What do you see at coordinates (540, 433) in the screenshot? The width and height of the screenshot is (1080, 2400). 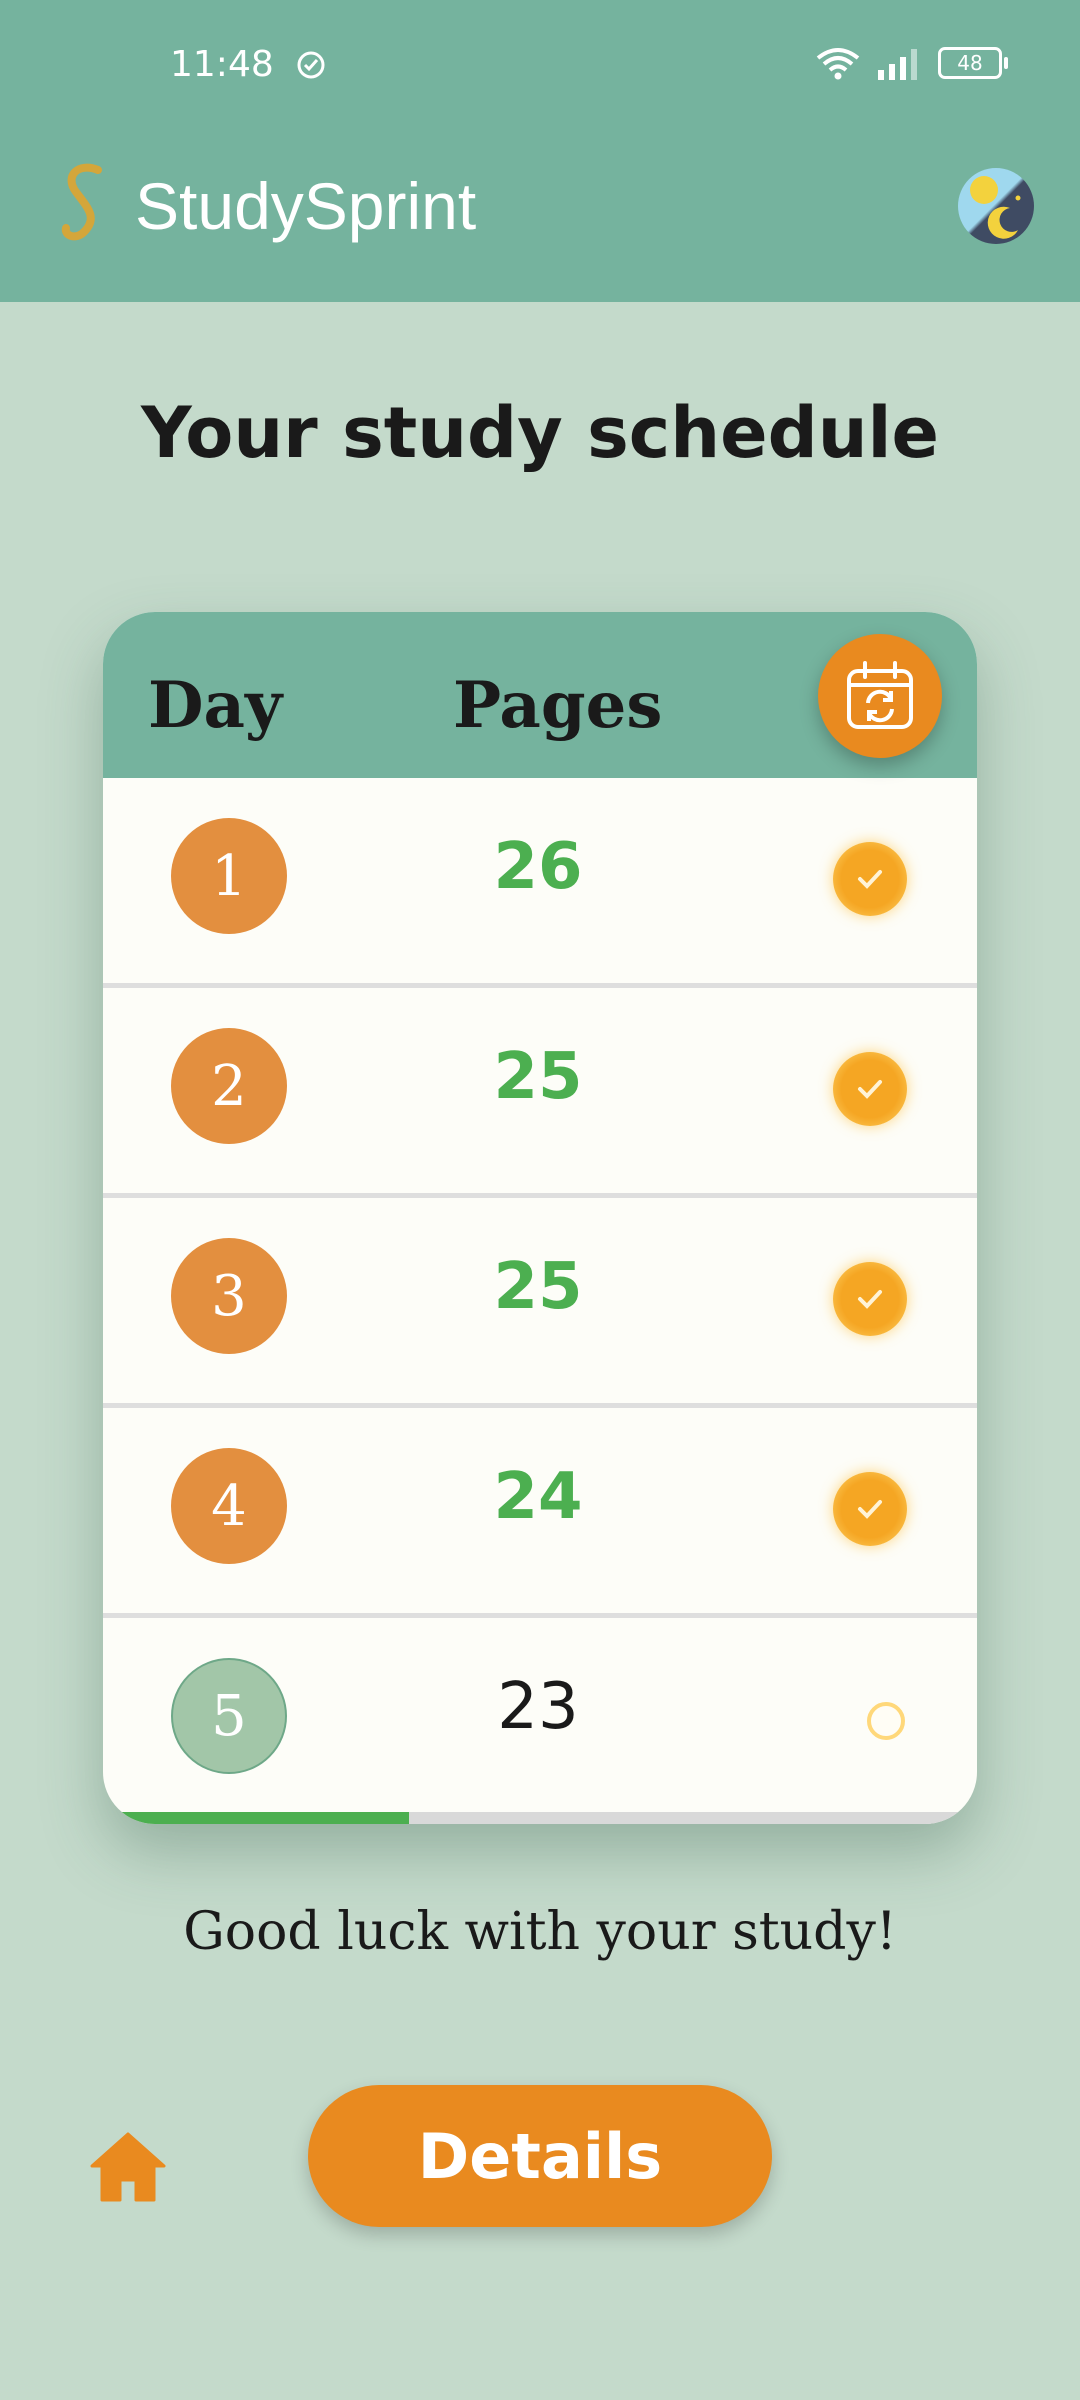 I see `page-title: Your study schedule` at bounding box center [540, 433].